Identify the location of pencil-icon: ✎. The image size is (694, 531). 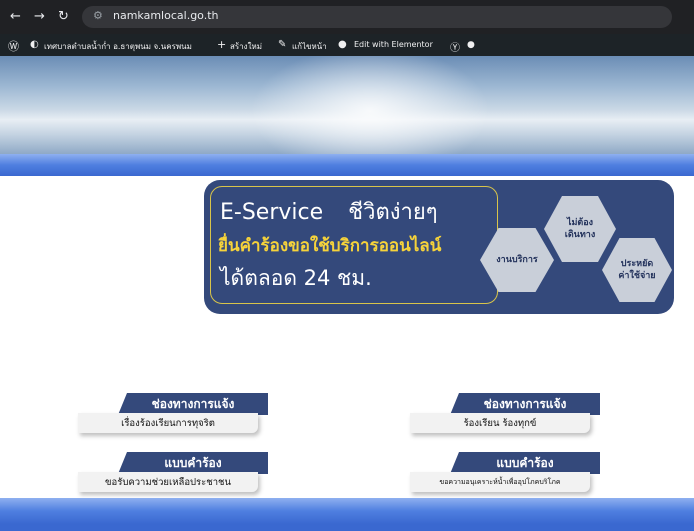
(282, 44).